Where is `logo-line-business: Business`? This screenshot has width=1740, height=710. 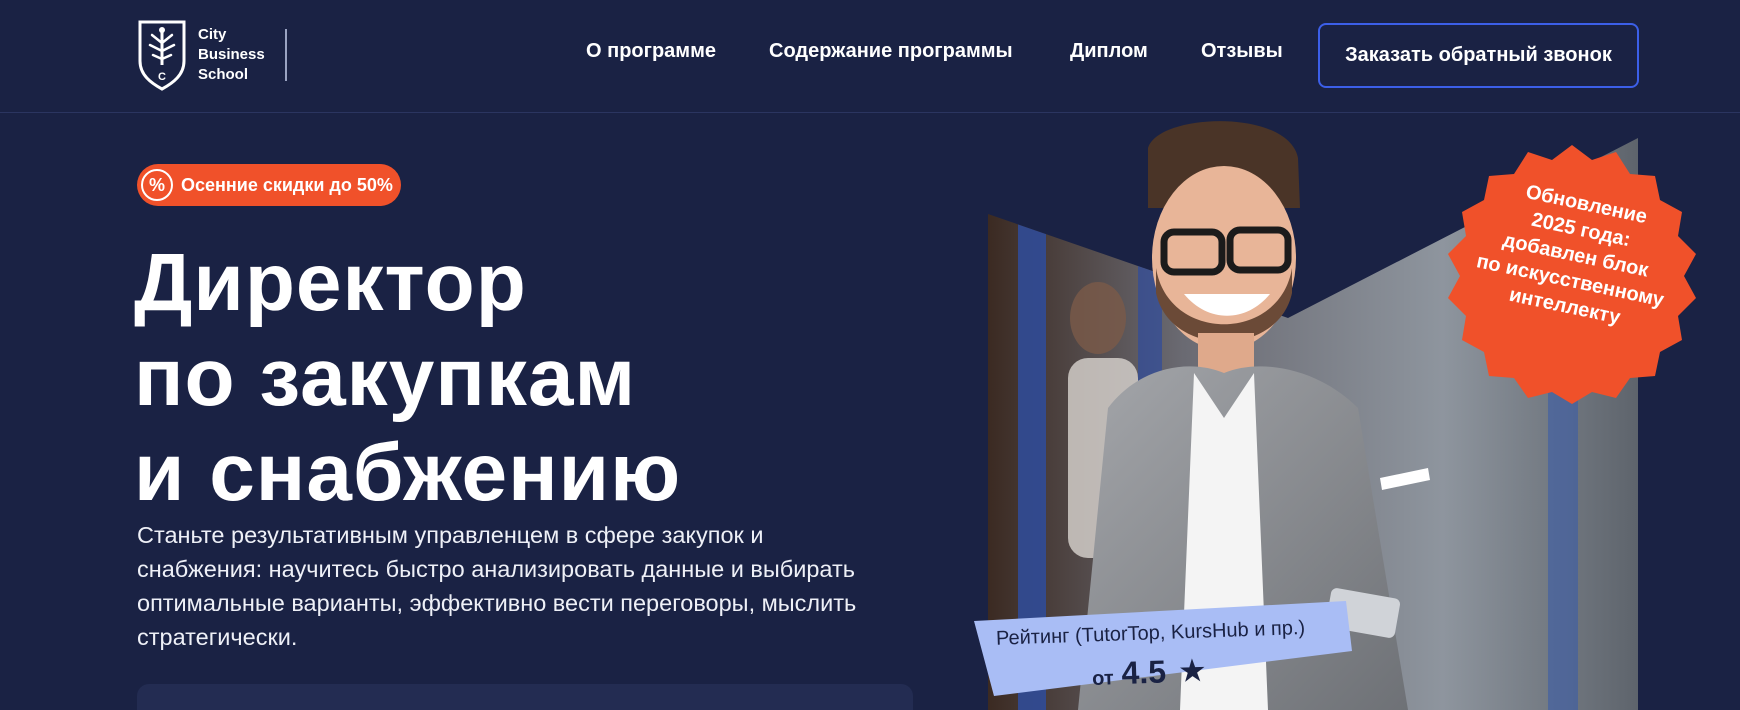 logo-line-business: Business is located at coordinates (231, 54).